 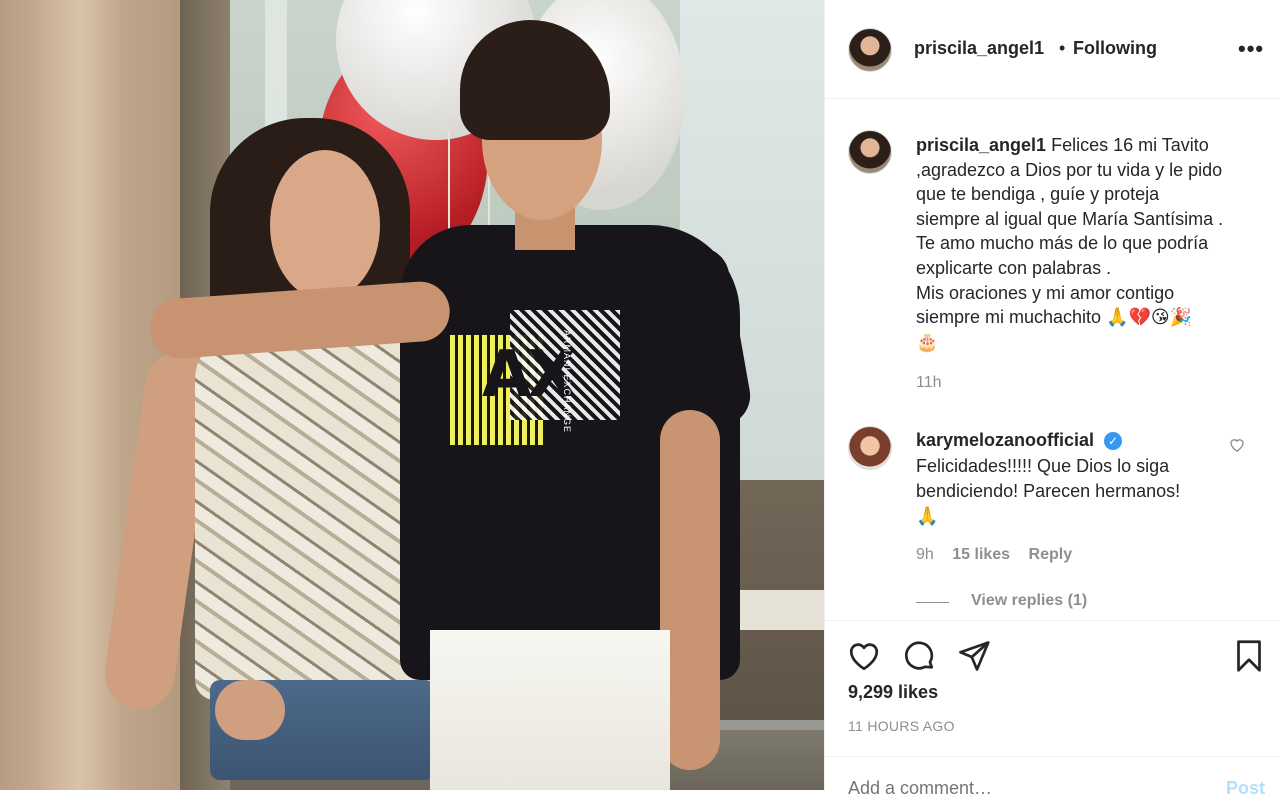 I want to click on reply-button: Reply, so click(x=1051, y=554).